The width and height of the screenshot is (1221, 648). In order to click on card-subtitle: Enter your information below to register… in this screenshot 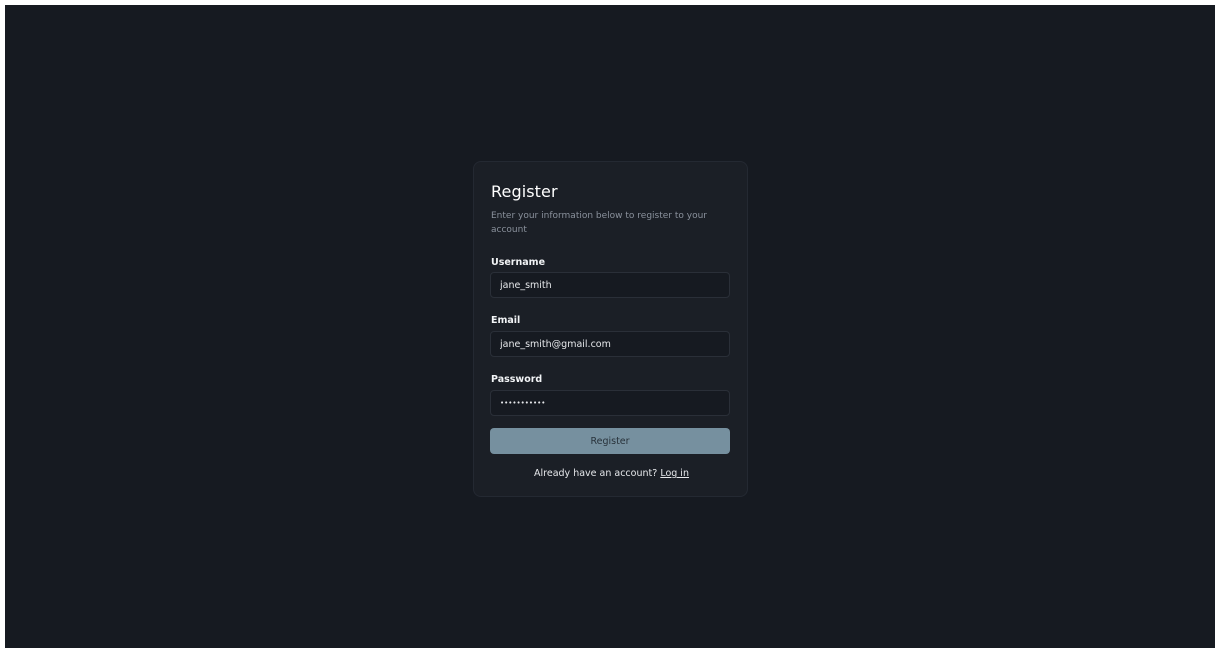, I will do `click(599, 223)`.